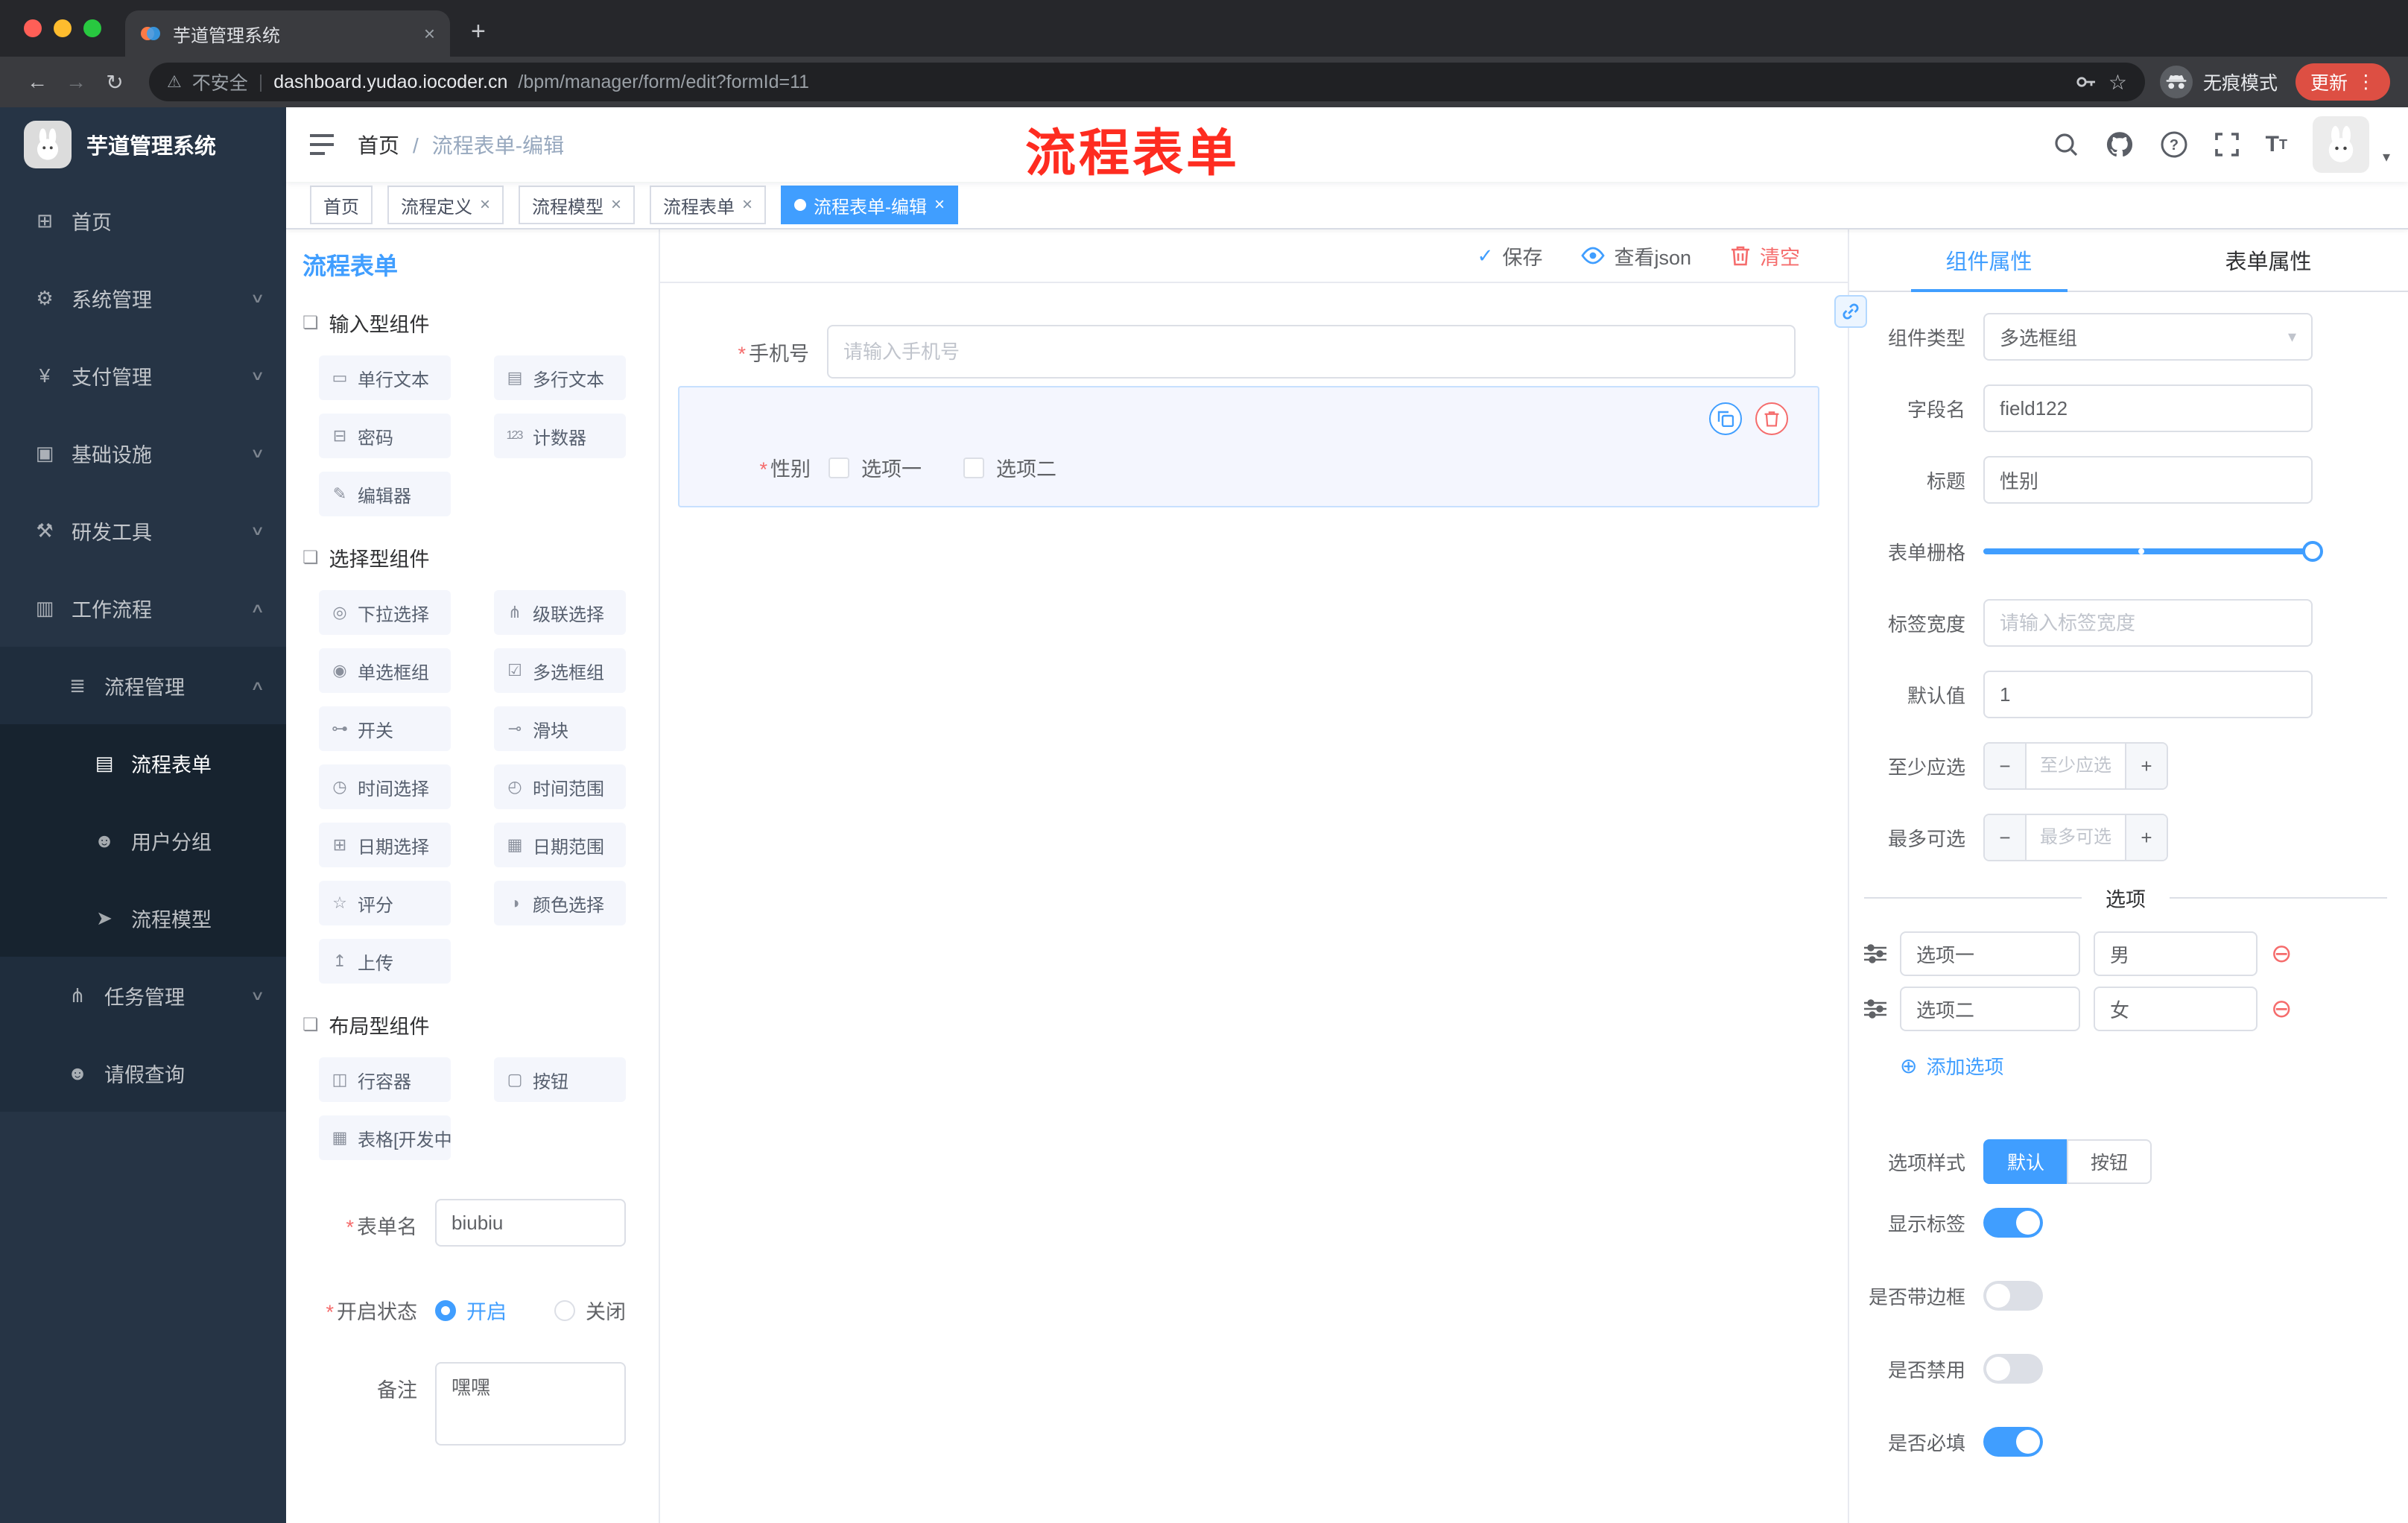 This screenshot has height=1523, width=2408. Describe the element at coordinates (2109, 1162) in the screenshot. I see `style-button-button: 按钮` at that location.